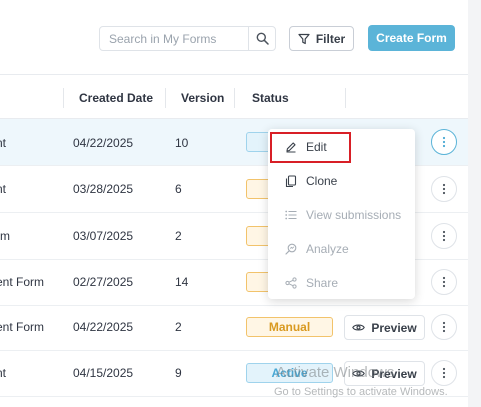 The height and width of the screenshot is (407, 481). I want to click on create-form-label: Create Form, so click(411, 38).